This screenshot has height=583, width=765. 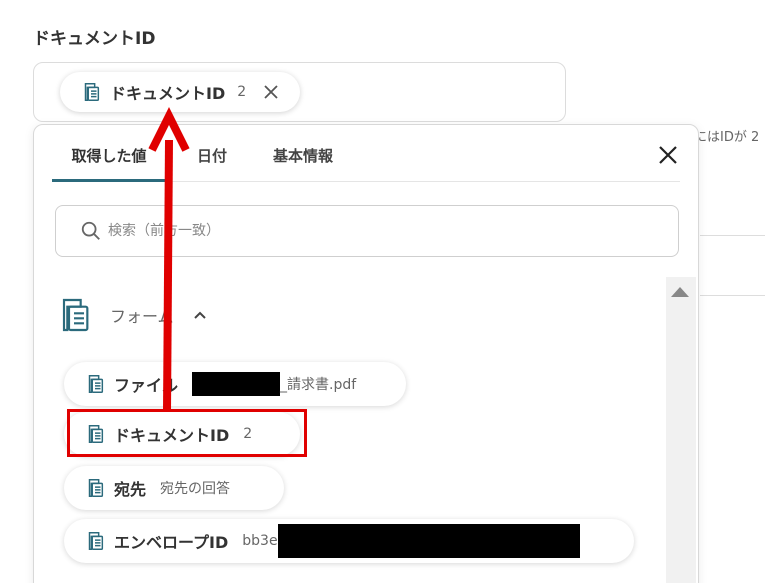 What do you see at coordinates (130, 489) in the screenshot?
I see `item-name: 宛先` at bounding box center [130, 489].